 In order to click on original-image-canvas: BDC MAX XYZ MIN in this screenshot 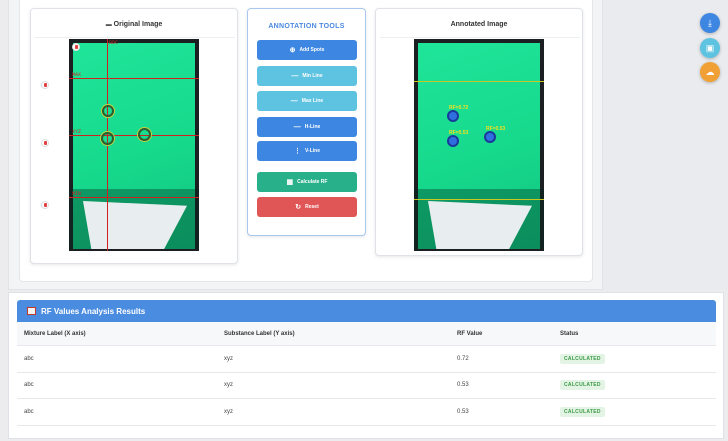, I will do `click(134, 145)`.